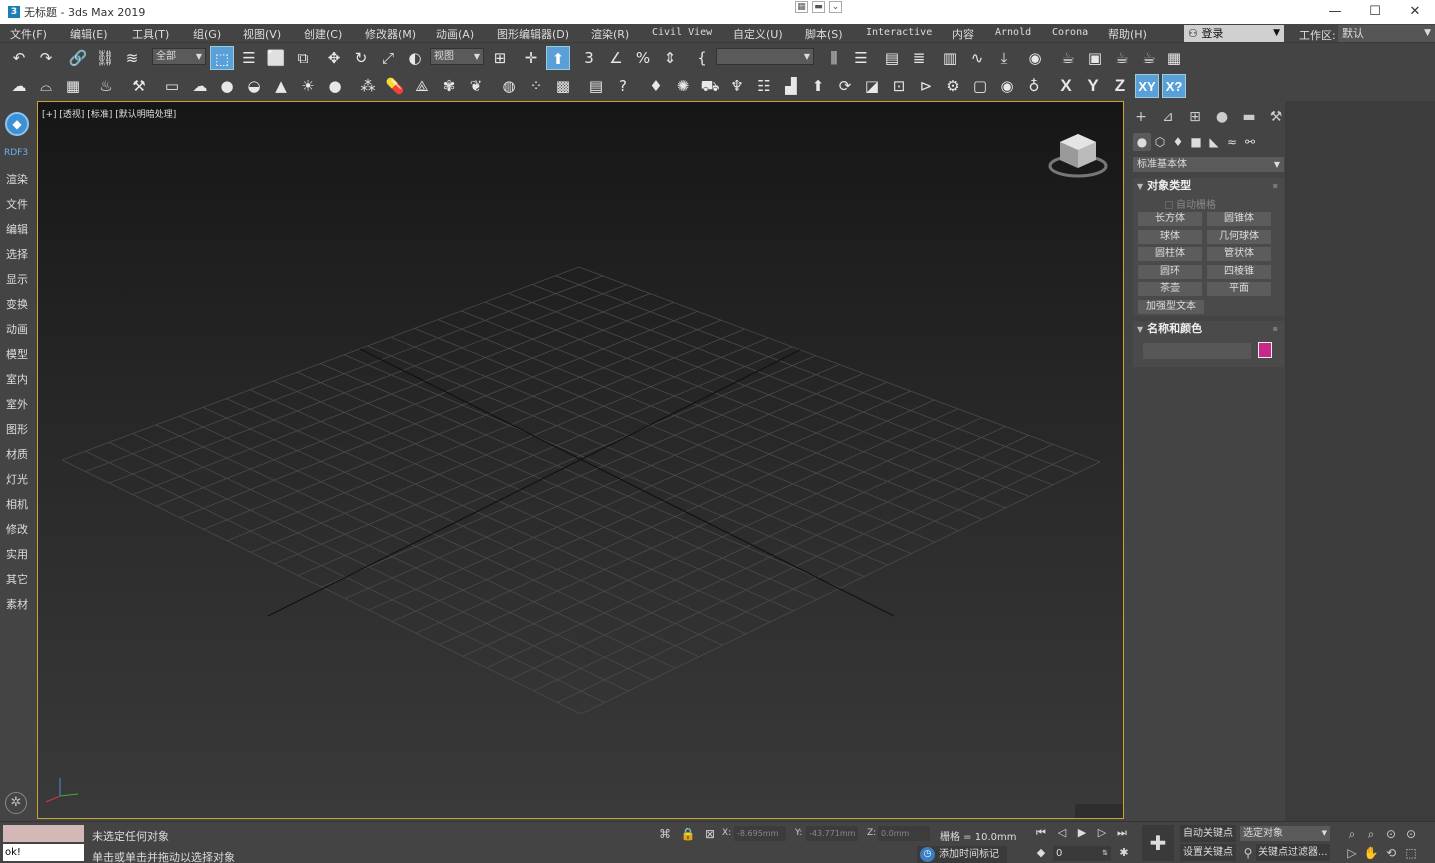 The image size is (1435, 863). Describe the element at coordinates (1371, 834) in the screenshot. I see `zoom-all-icon: ⌕` at that location.